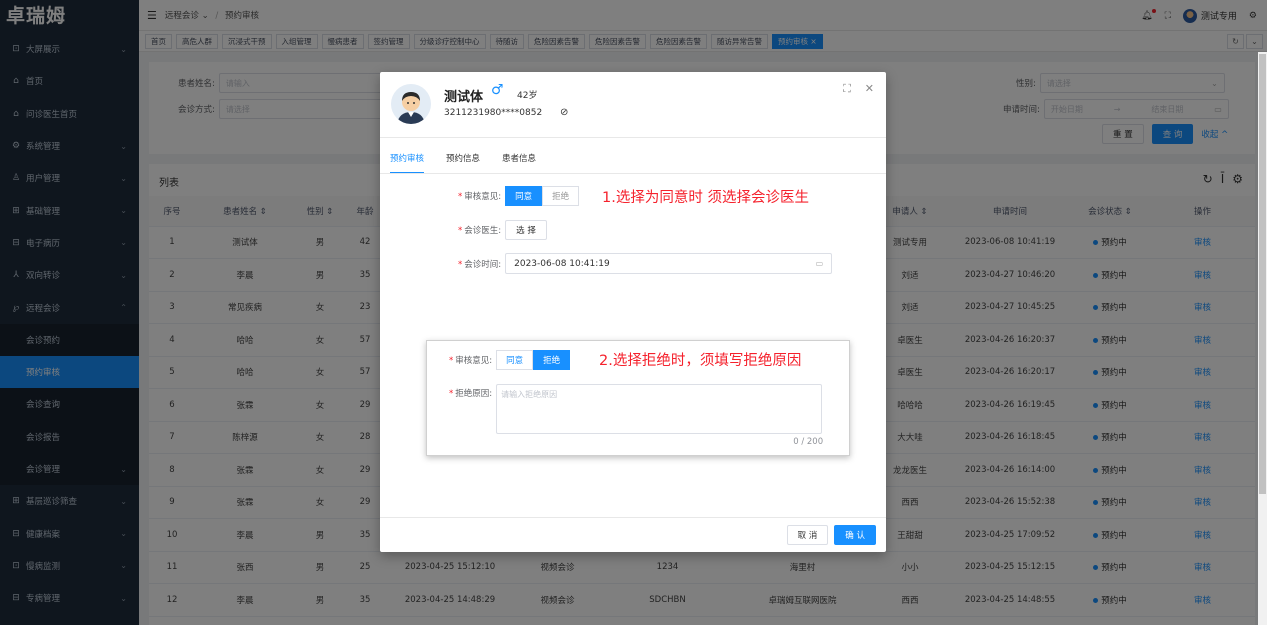  What do you see at coordinates (1262, 274) in the screenshot?
I see `scrollbar-thumb` at bounding box center [1262, 274].